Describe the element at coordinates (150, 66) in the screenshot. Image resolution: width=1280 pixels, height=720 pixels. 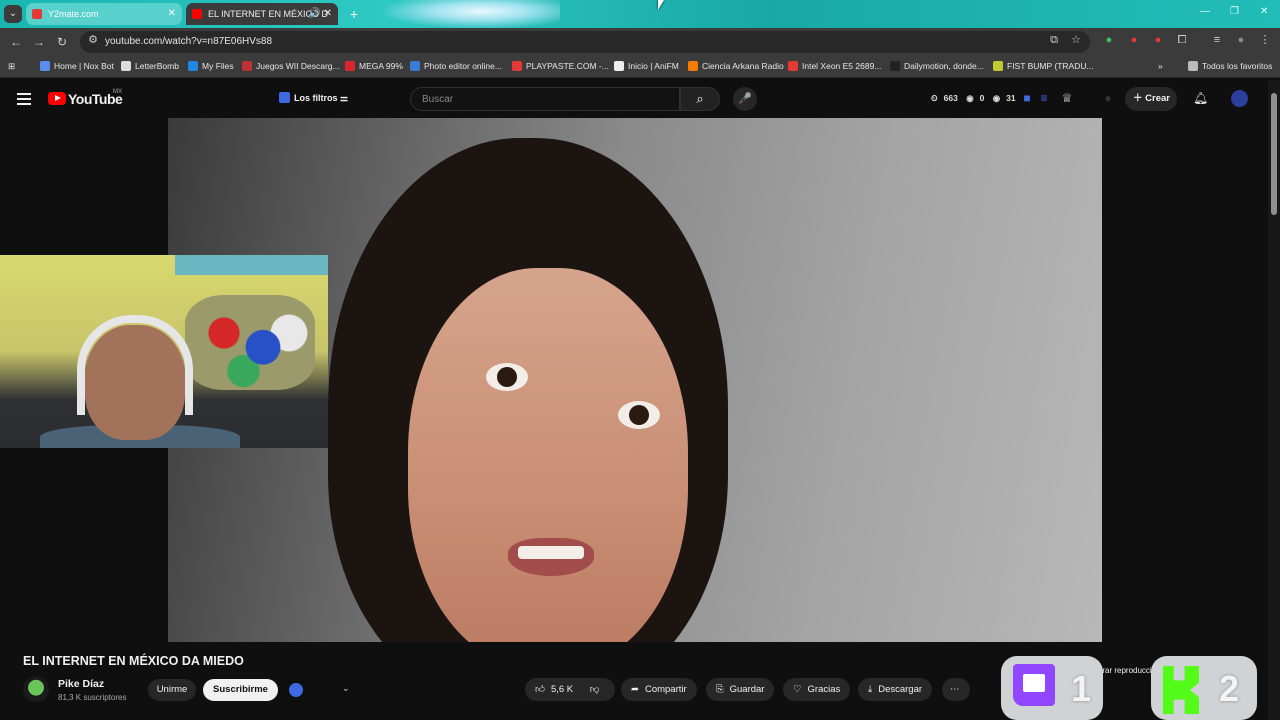
I see `bookmark-item: LetterBomb` at that location.